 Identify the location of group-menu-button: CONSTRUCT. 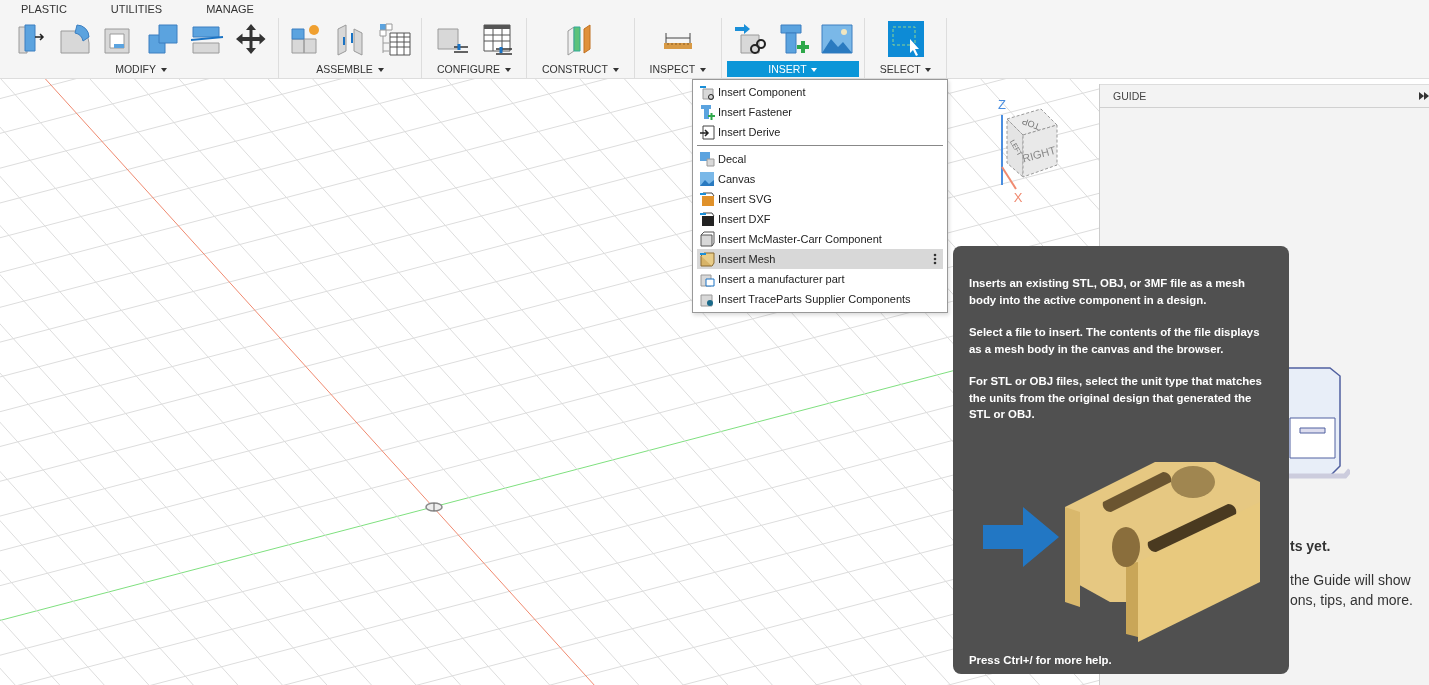
(580, 69).